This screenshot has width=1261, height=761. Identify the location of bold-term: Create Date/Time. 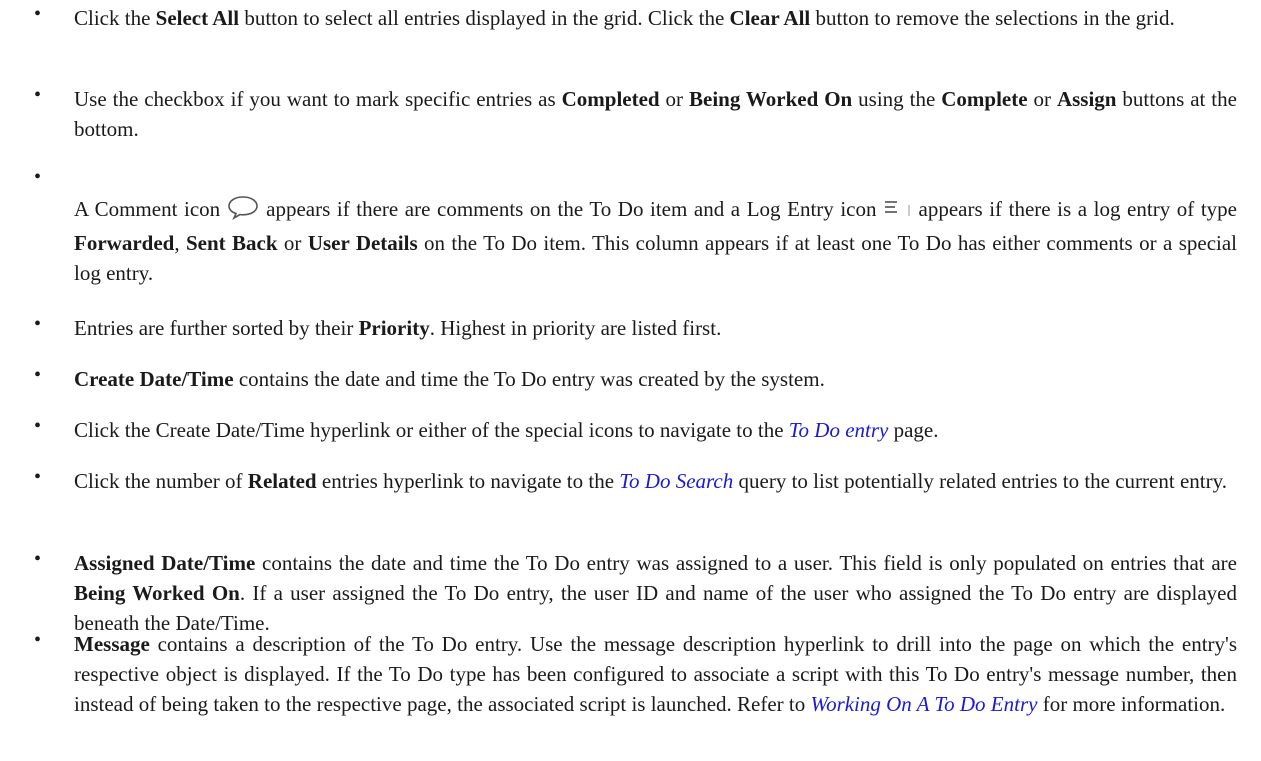
(154, 379).